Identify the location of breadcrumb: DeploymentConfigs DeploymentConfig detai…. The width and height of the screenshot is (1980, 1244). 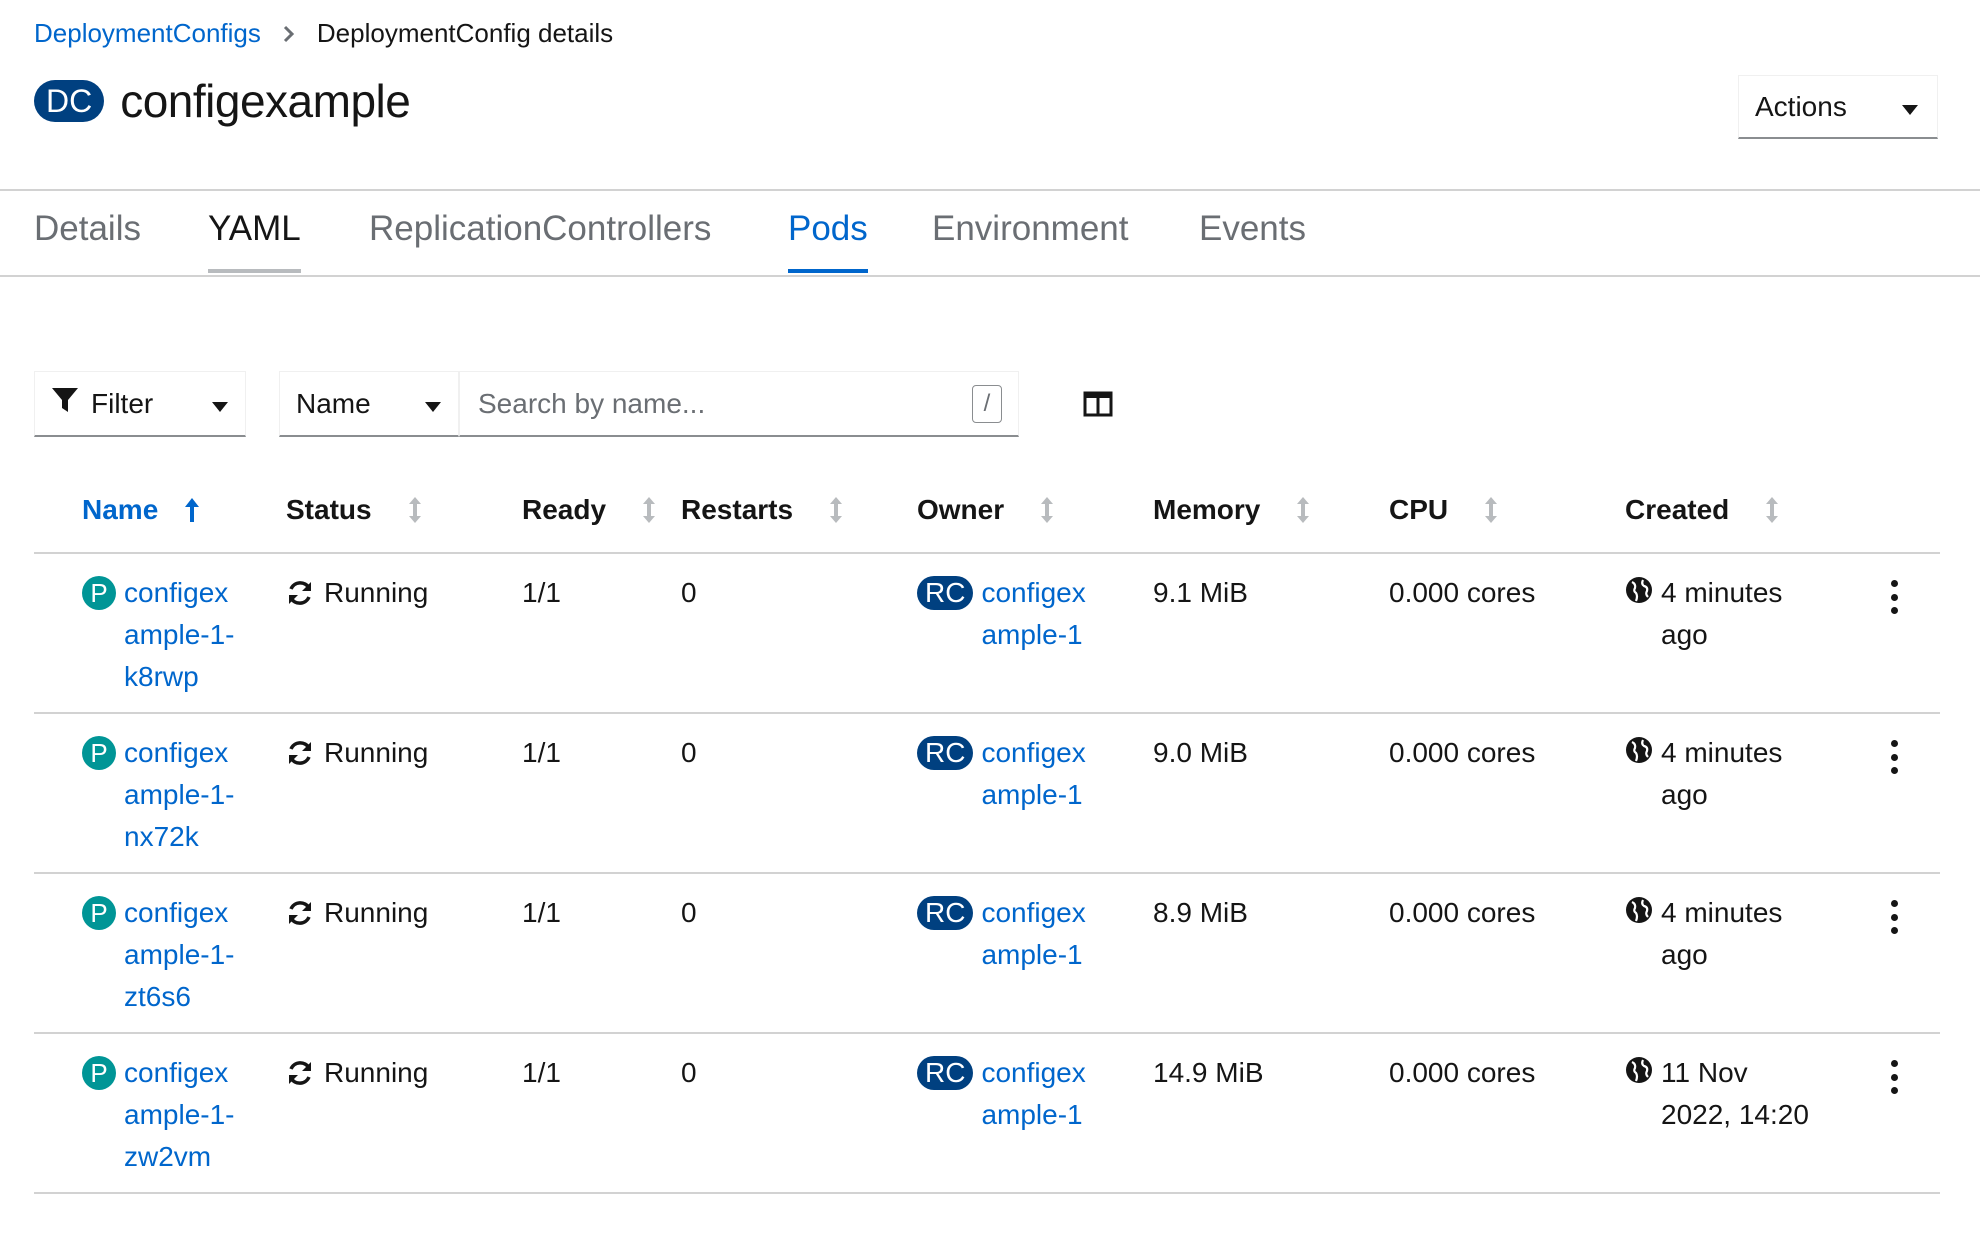
(323, 33).